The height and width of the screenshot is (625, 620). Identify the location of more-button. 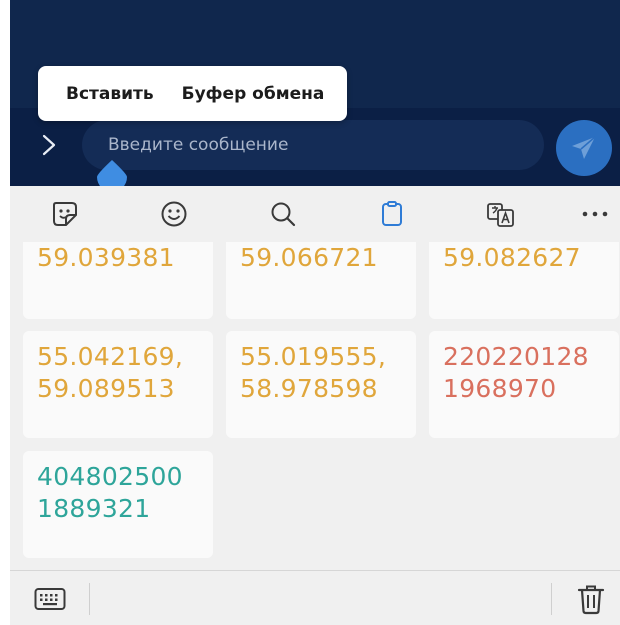
(595, 214).